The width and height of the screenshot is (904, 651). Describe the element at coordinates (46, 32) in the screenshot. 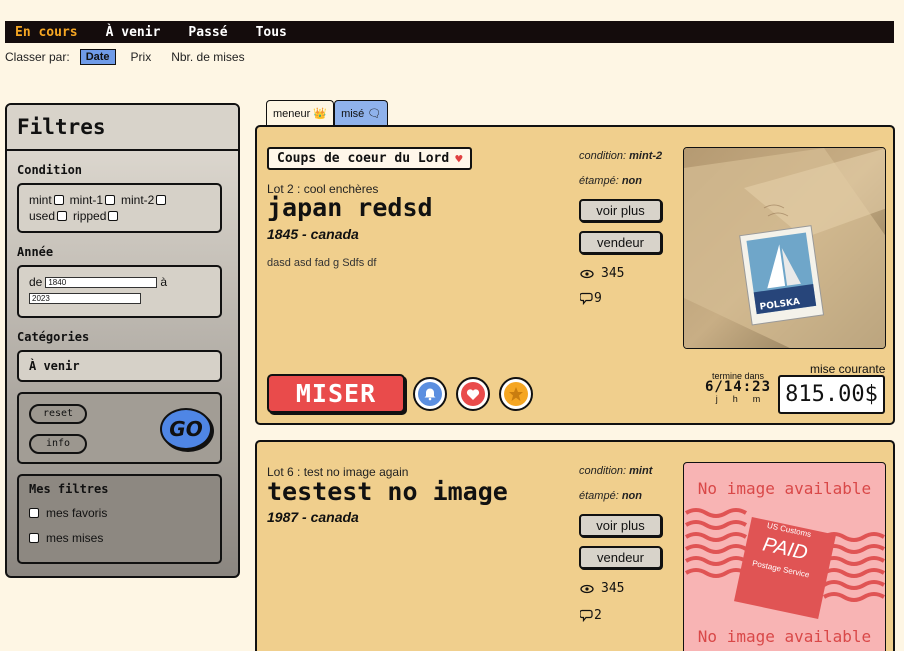

I see `tab-en-cours: En cours` at that location.